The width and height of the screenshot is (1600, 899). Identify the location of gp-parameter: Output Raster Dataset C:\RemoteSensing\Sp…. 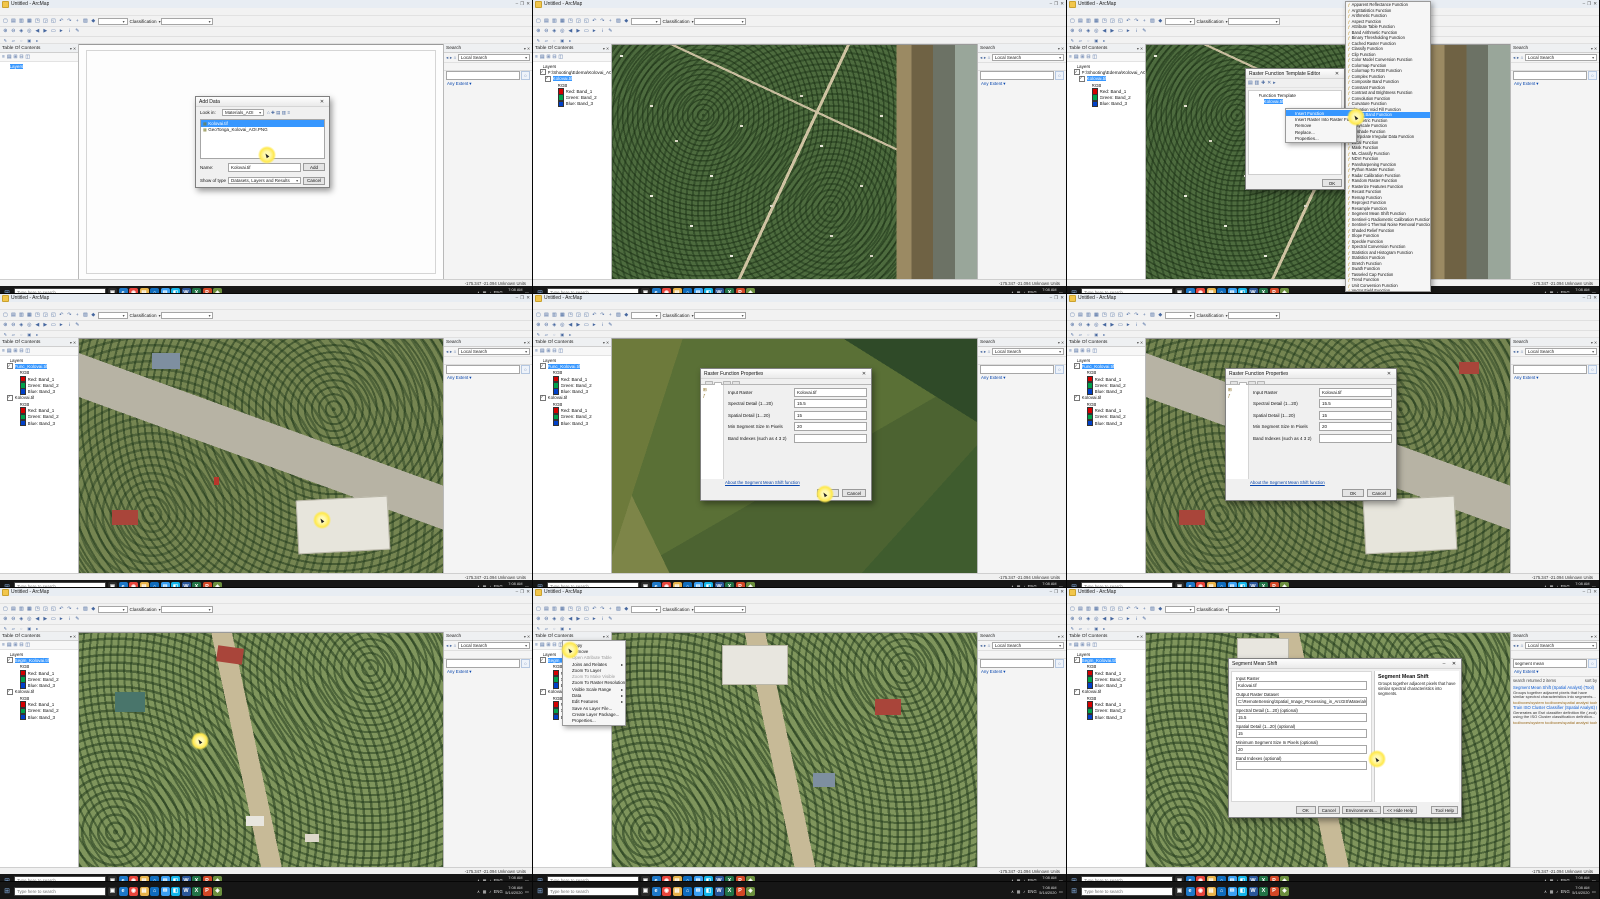
(1301, 699).